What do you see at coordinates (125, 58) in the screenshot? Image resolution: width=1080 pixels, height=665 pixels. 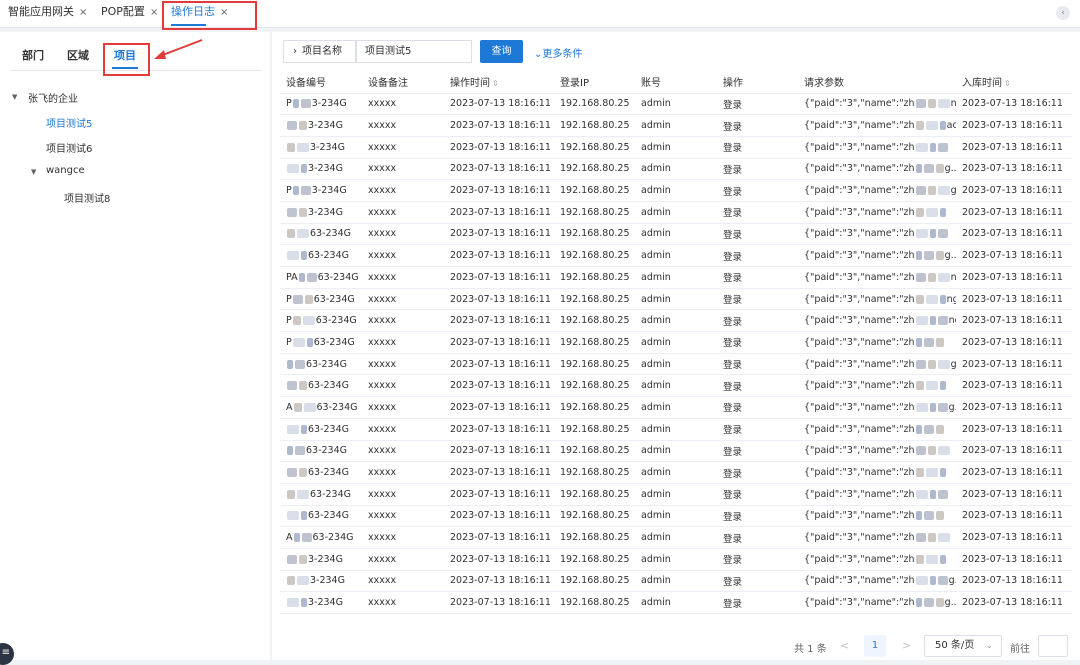 I see `tab-project: 项目` at bounding box center [125, 58].